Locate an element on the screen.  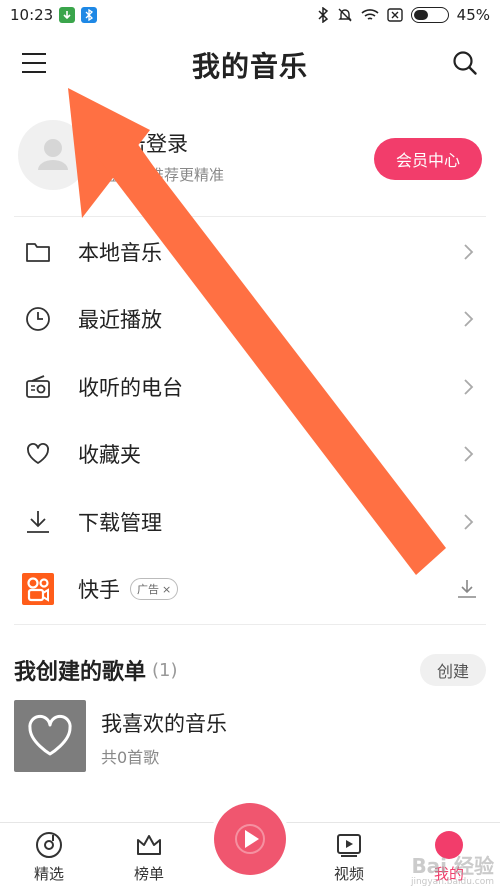
watermark-url: jingyan.baidu.com is located at coordinates (452, 882).